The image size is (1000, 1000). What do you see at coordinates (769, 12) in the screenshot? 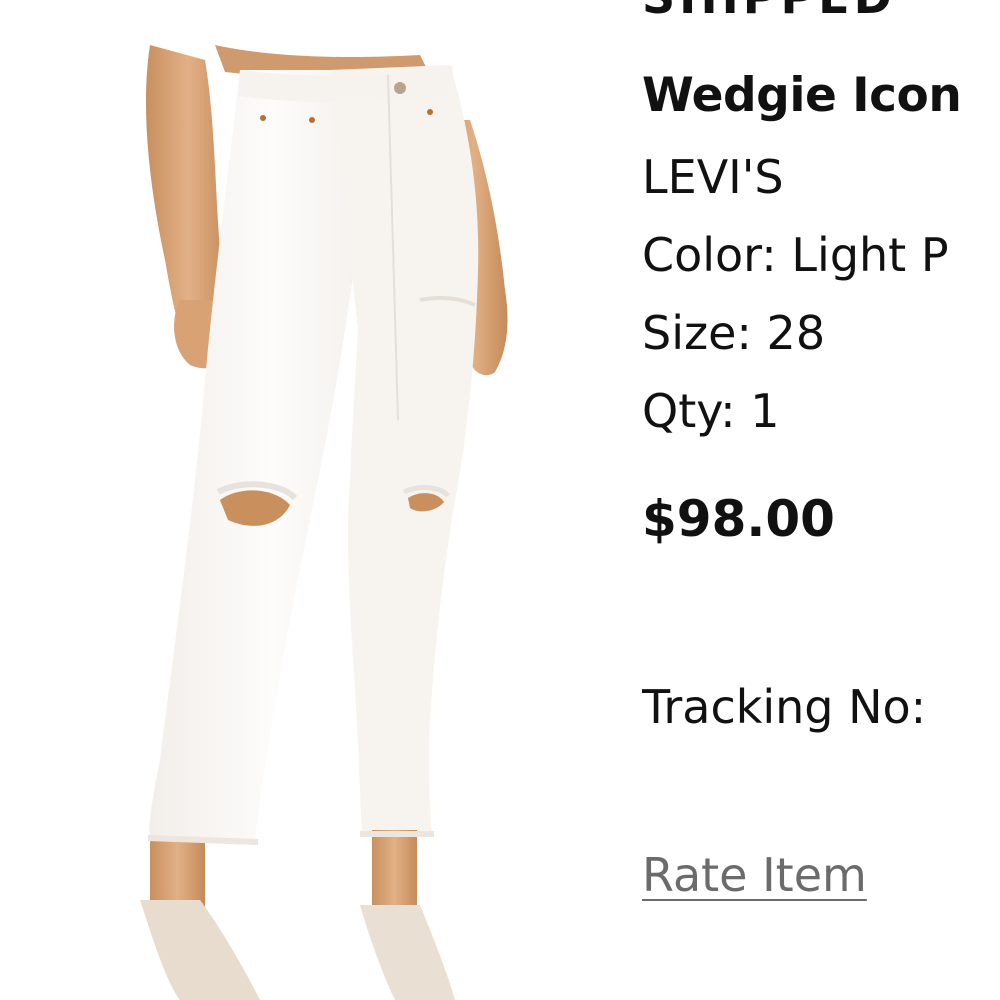
I see `shipment-status: SHIPPED` at bounding box center [769, 12].